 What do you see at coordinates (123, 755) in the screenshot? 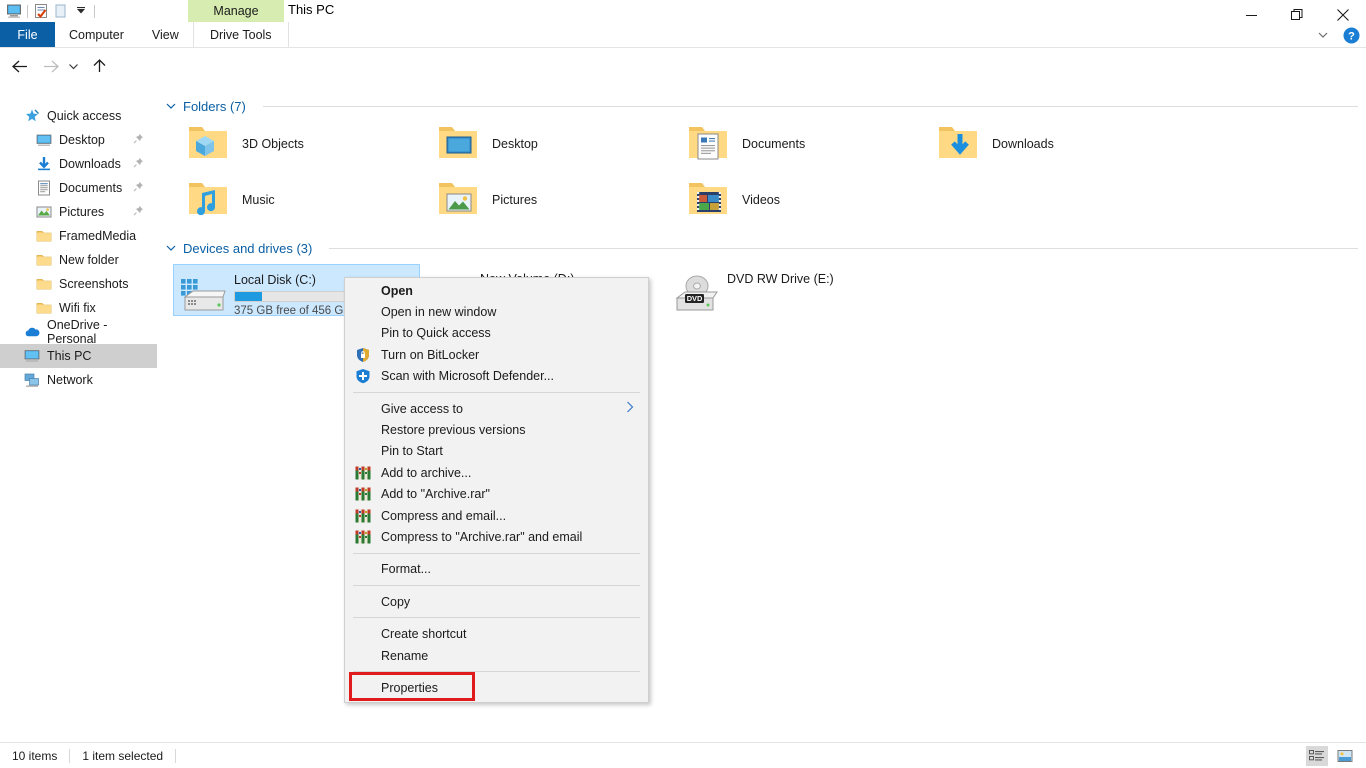
I see `status-selection: 1 item selected` at bounding box center [123, 755].